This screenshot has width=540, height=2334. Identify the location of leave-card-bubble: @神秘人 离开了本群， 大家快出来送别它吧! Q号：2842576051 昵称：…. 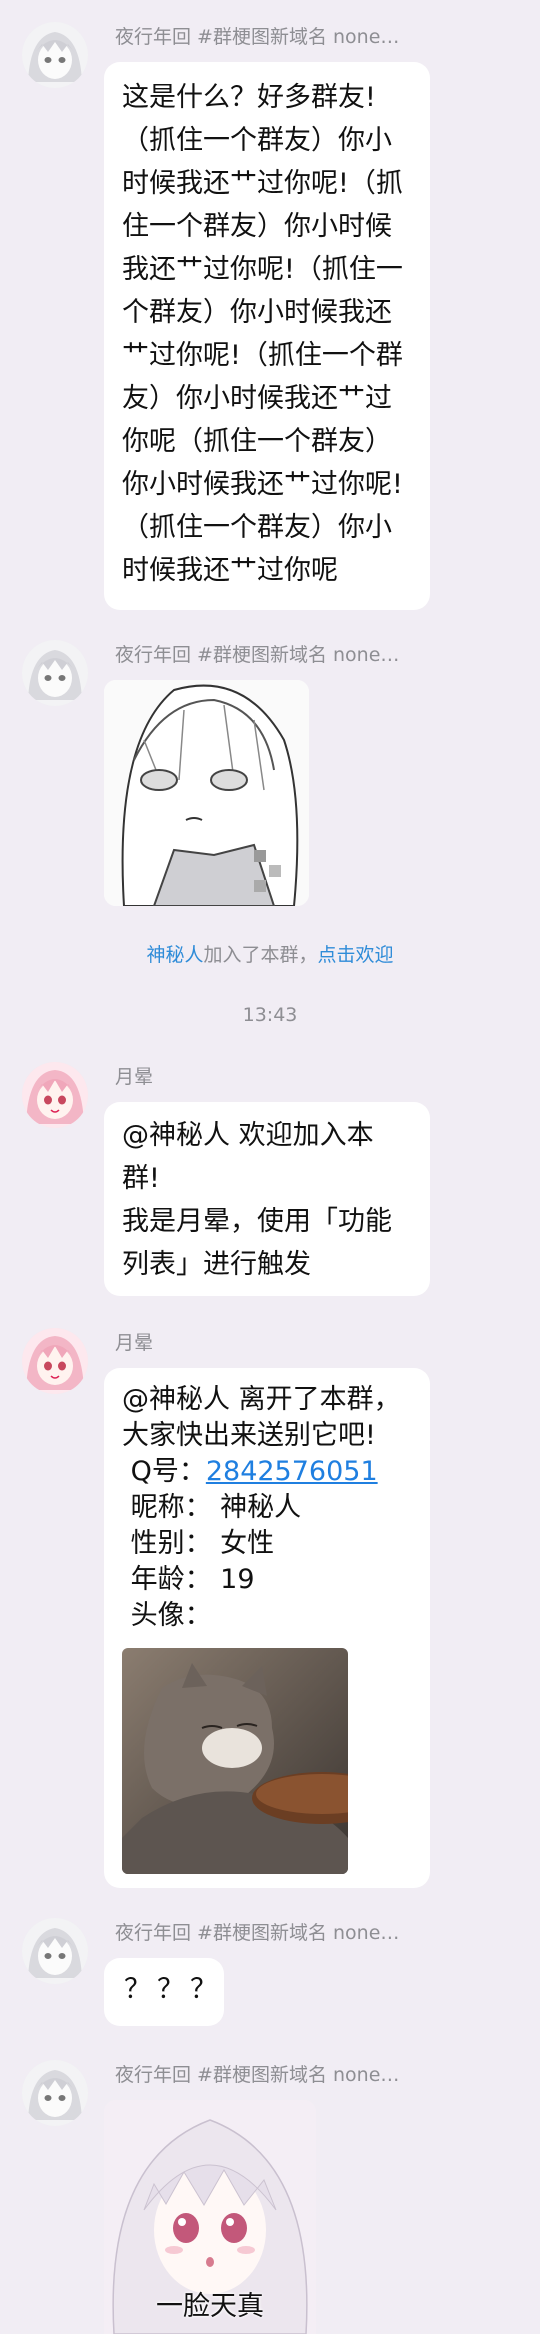
(267, 1628).